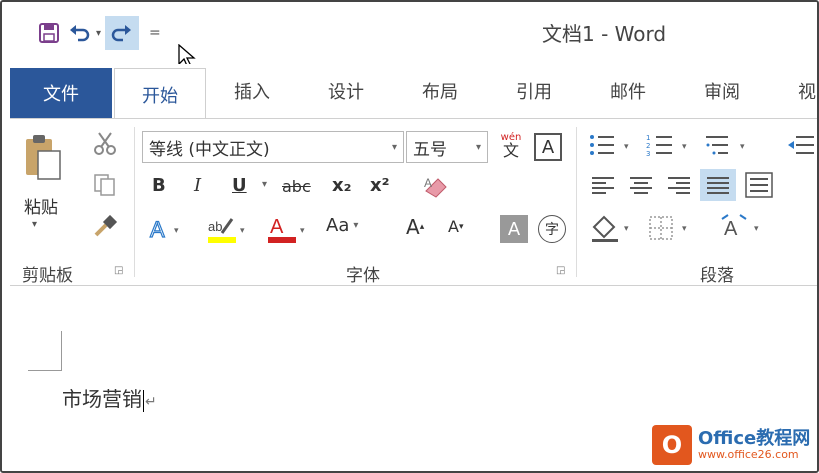  Describe the element at coordinates (168, 231) in the screenshot. I see `text-effects-button: A ▾` at that location.